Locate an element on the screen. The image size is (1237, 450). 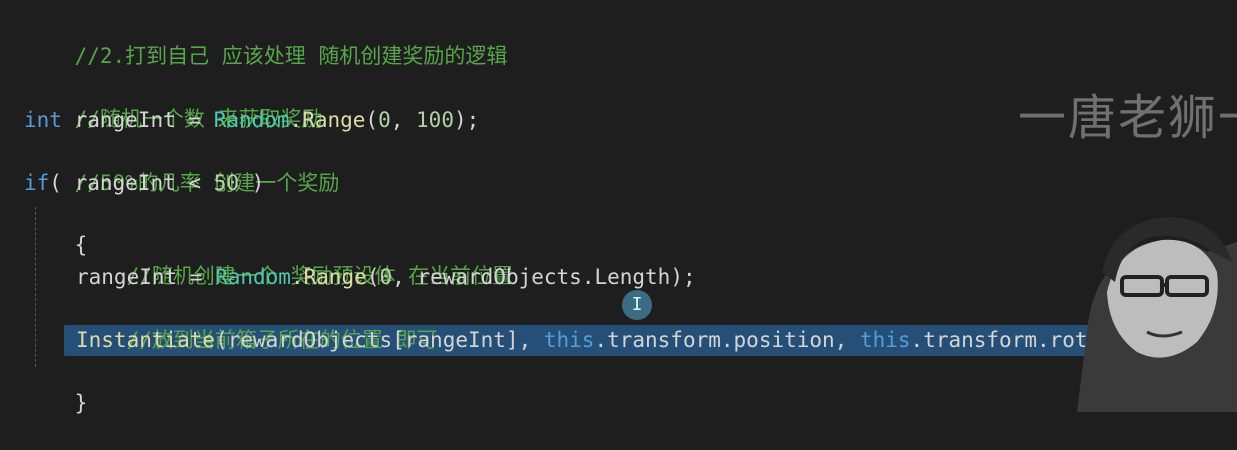
code-line-2: //随机一个数 来获取奖励 is located at coordinates (173, 102).